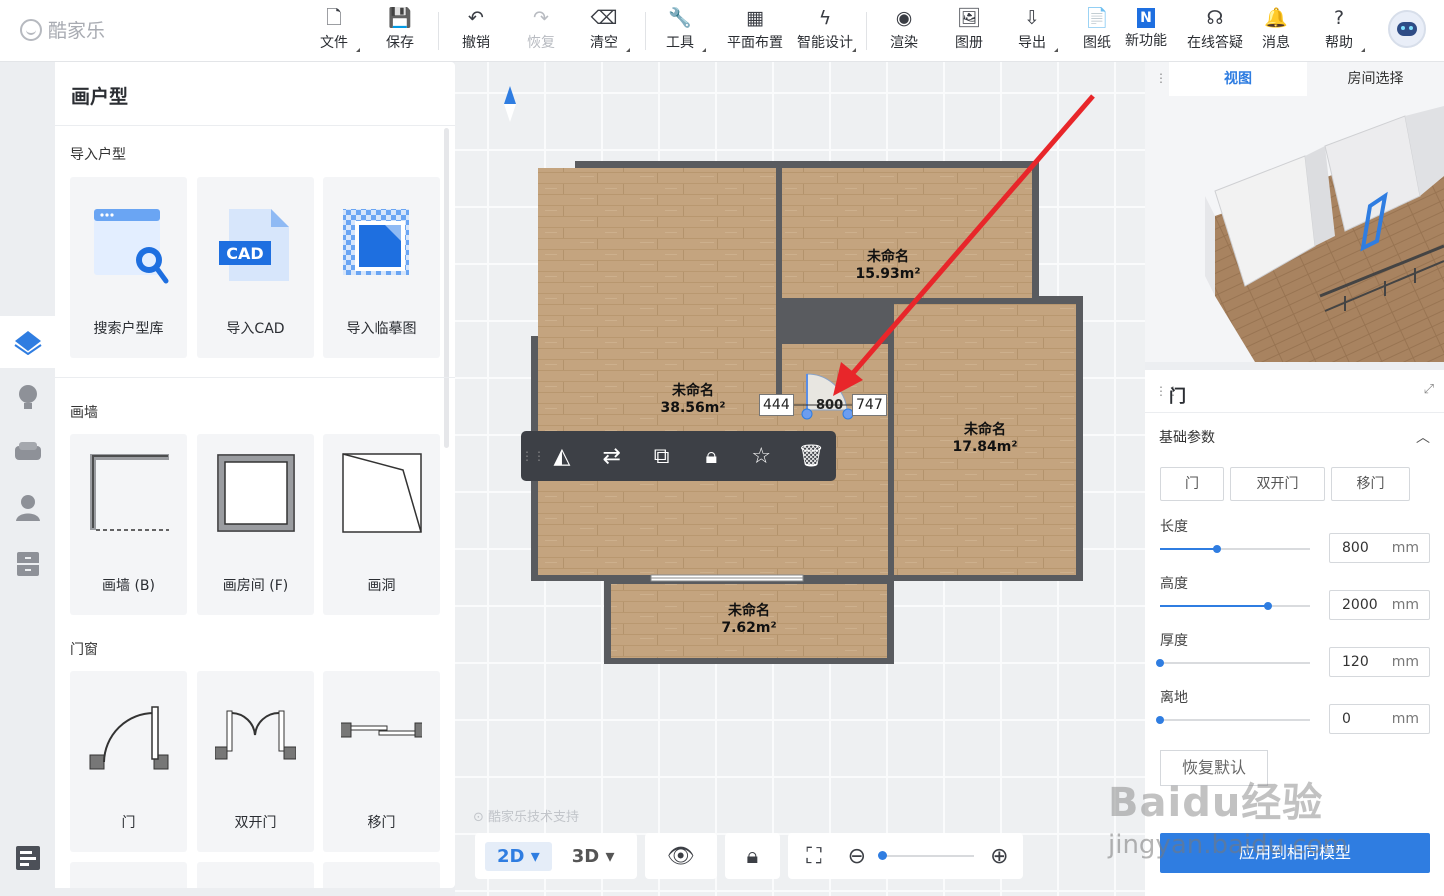  Describe the element at coordinates (748, 620) in the screenshot. I see `room-label: 未命名 7.62m²` at that location.